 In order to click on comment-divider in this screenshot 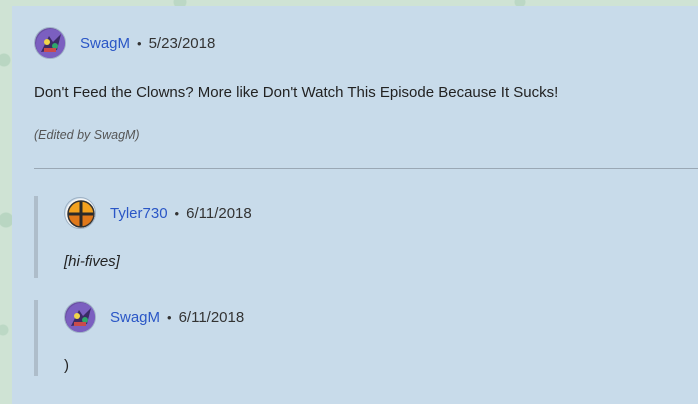, I will do `click(366, 168)`.